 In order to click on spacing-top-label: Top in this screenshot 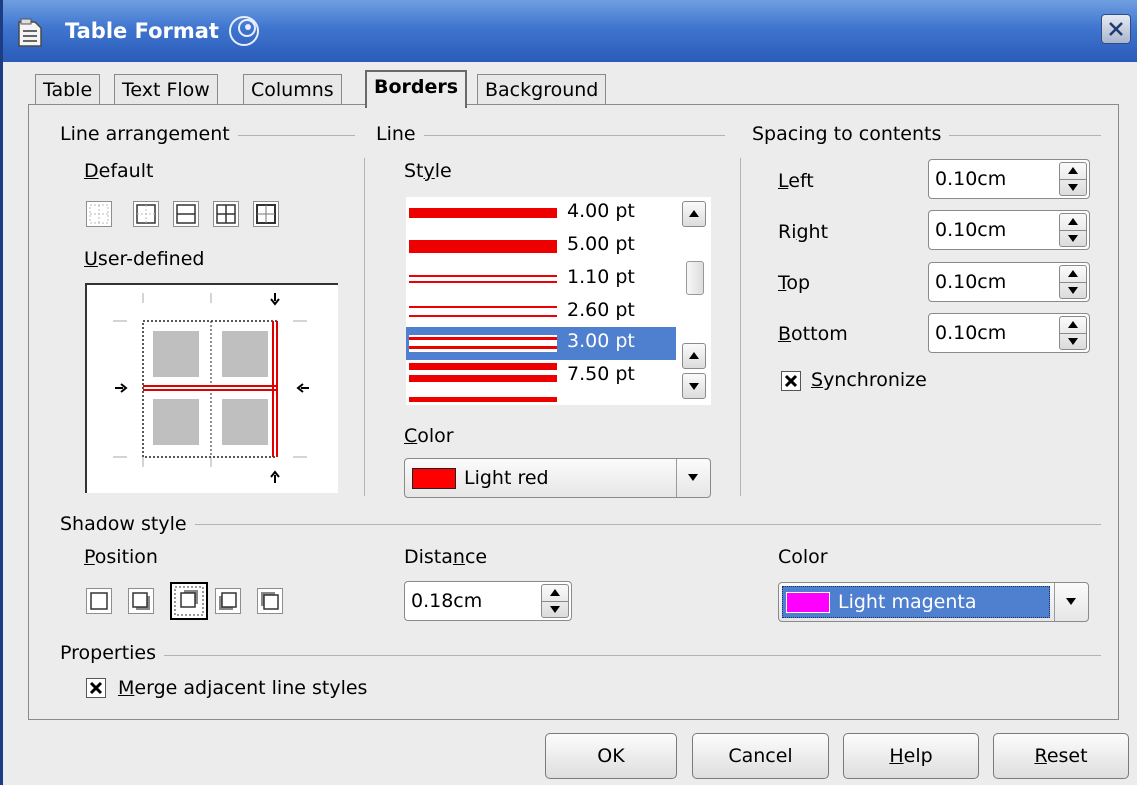, I will do `click(794, 283)`.